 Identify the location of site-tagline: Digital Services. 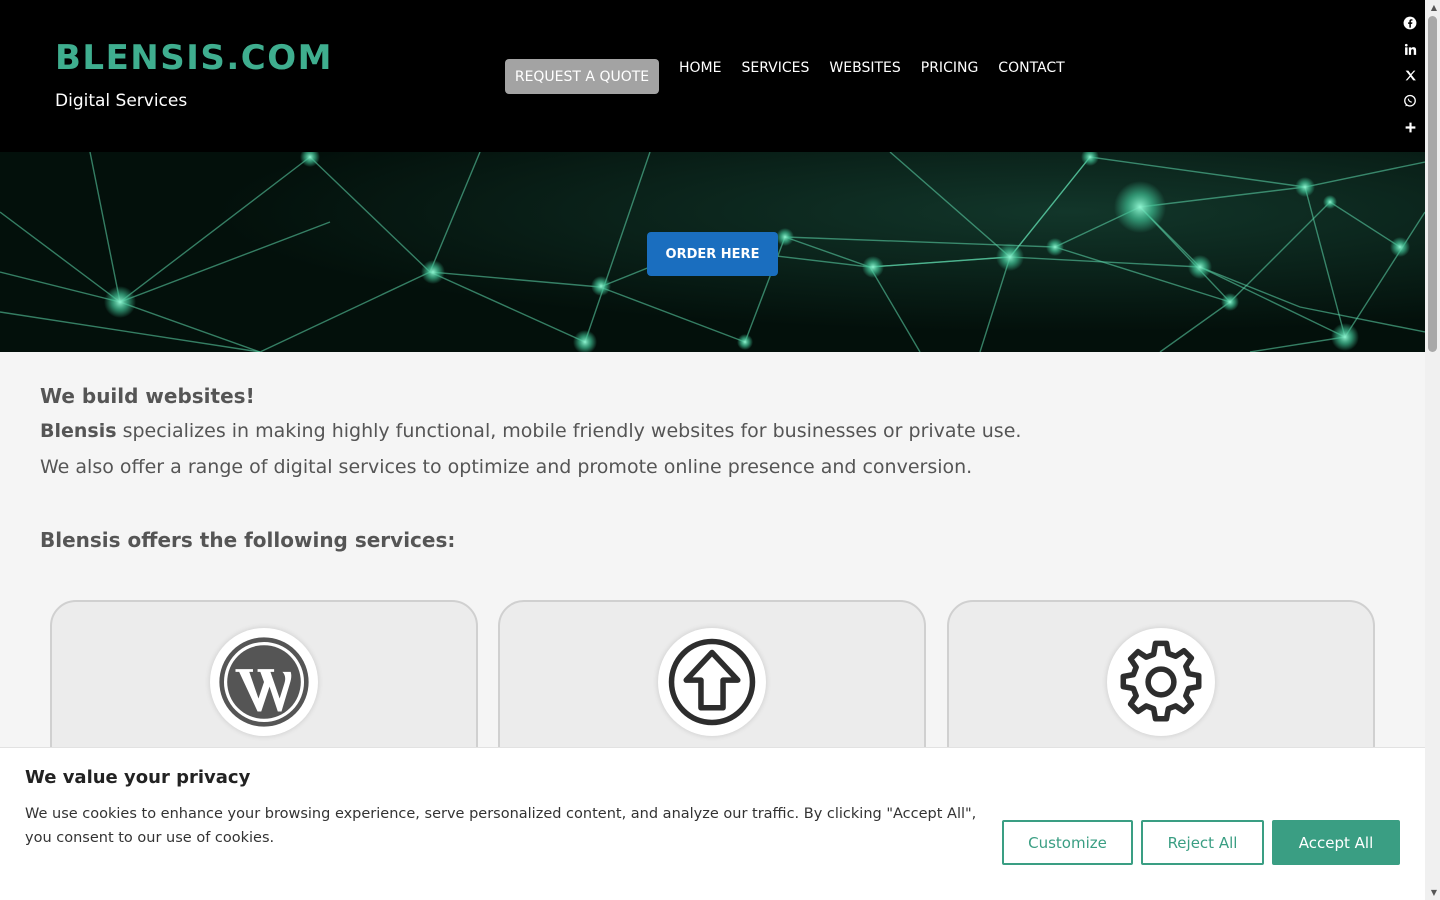
(121, 101).